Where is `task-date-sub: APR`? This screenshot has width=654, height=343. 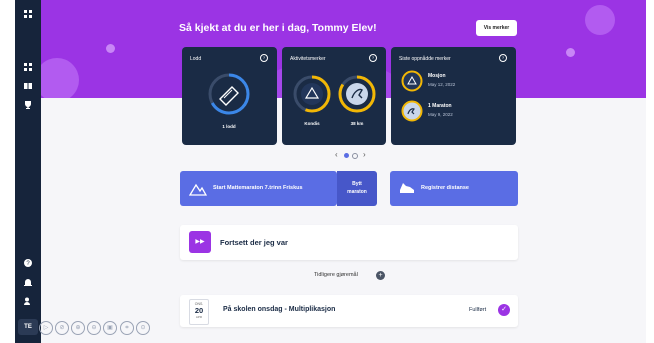
task-date-sub: APR is located at coordinates (199, 317).